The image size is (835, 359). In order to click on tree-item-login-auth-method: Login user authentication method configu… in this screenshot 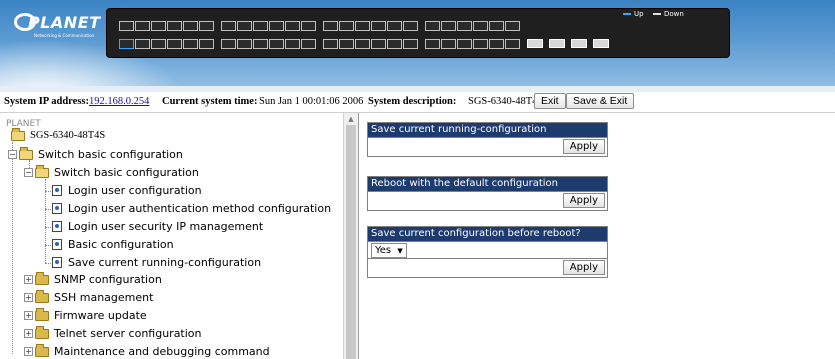, I will do `click(191, 208)`.